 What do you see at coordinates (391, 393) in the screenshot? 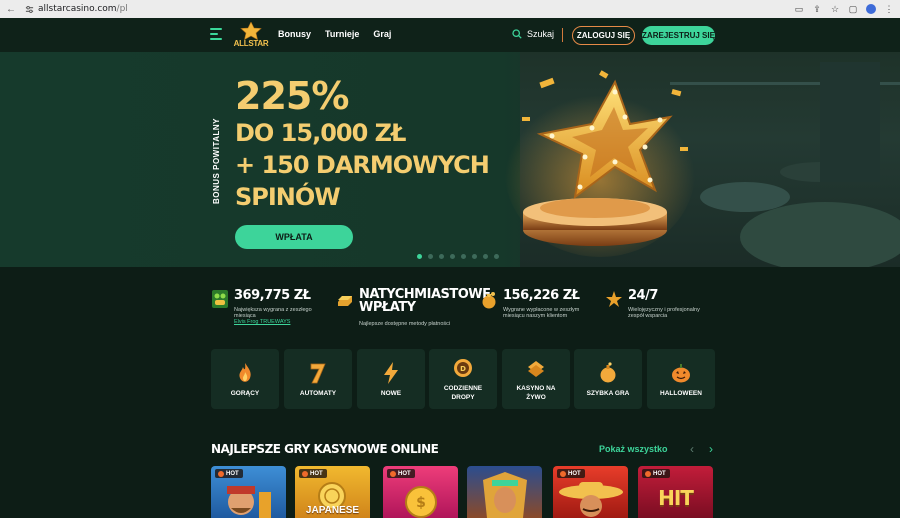
I see `category-label: NOWE` at bounding box center [391, 393].